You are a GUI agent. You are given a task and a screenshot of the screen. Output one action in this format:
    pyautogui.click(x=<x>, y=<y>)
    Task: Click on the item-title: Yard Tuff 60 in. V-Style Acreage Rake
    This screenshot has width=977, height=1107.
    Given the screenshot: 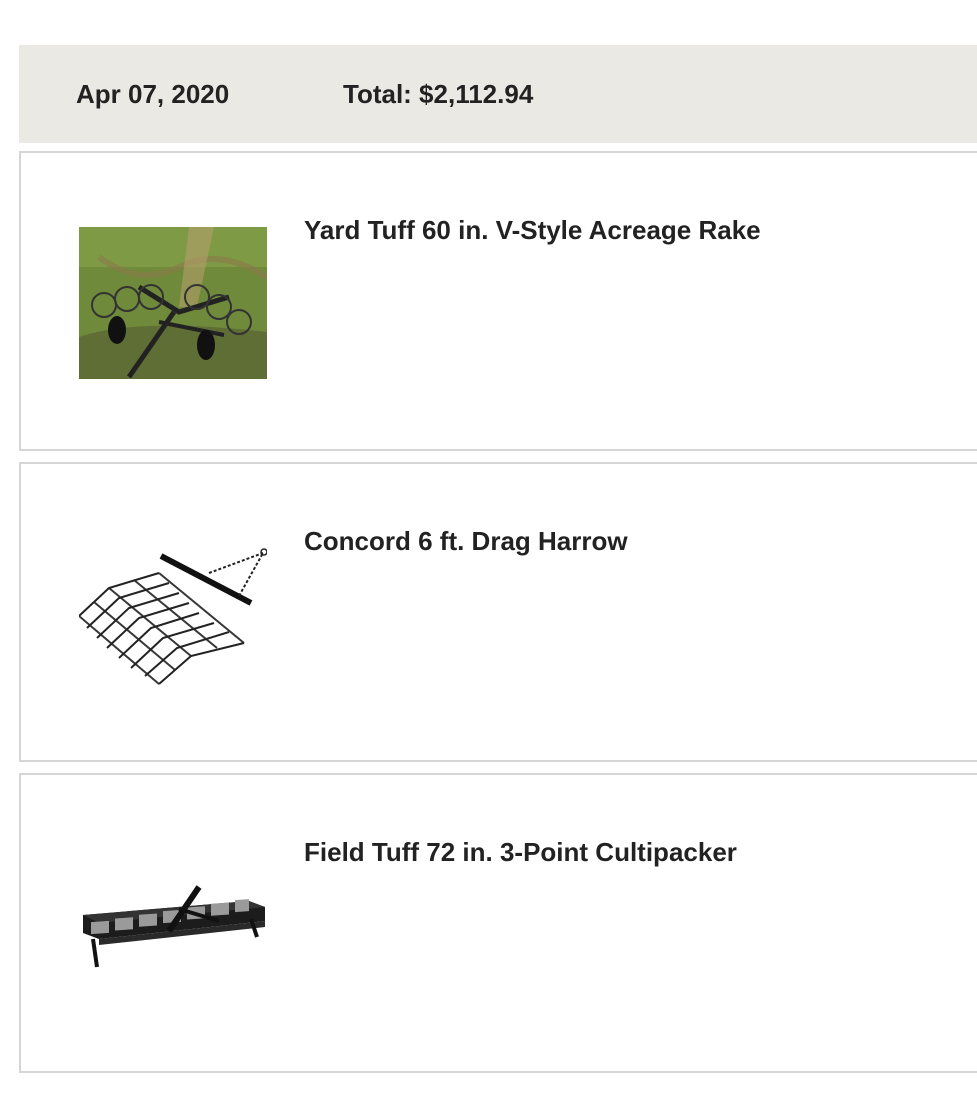 What is the action you would take?
    pyautogui.click(x=532, y=230)
    